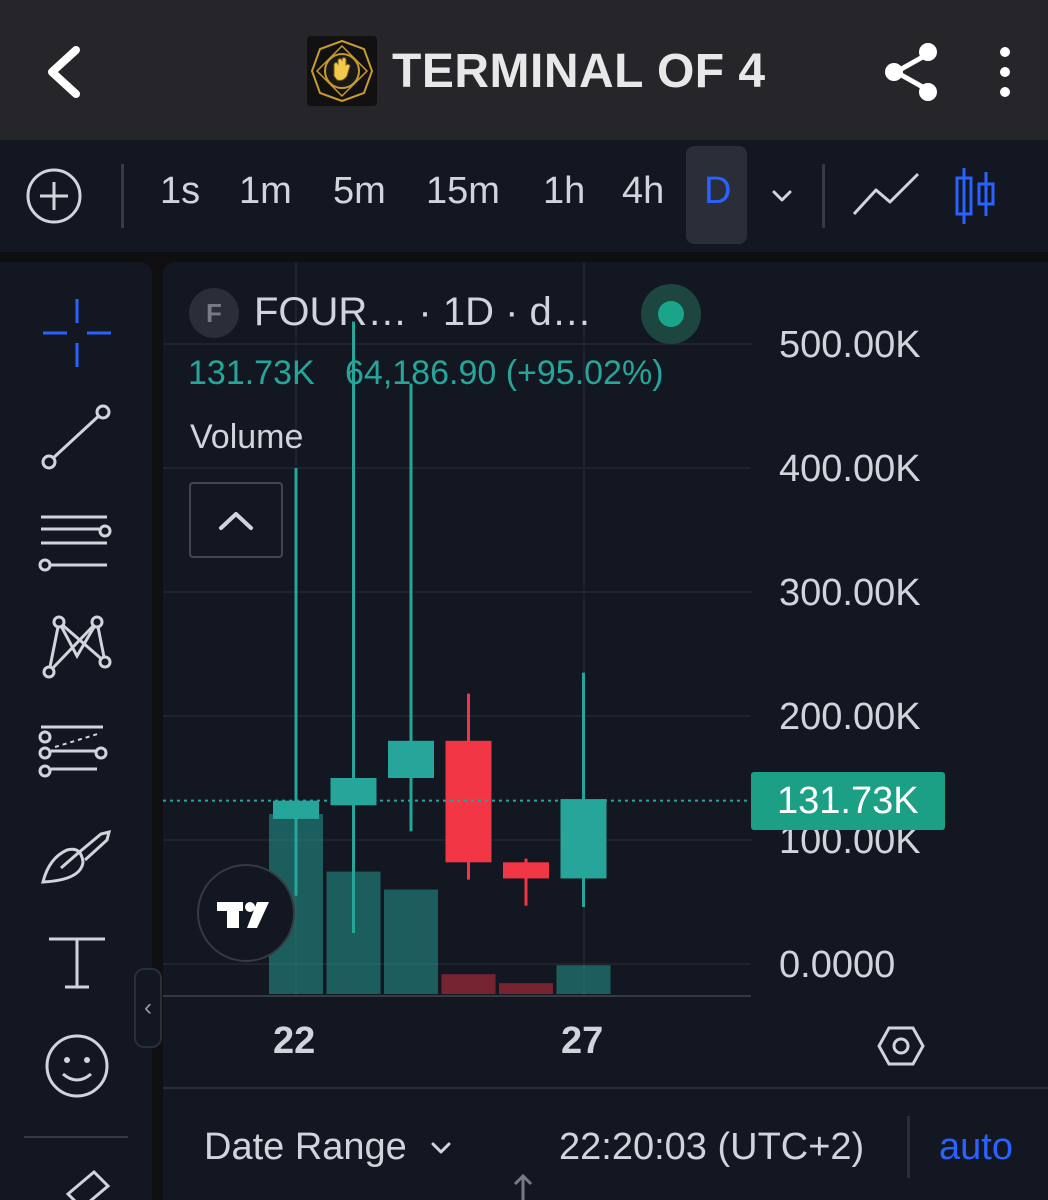 The image size is (1048, 1200). I want to click on add-indicator-icon, so click(54, 196).